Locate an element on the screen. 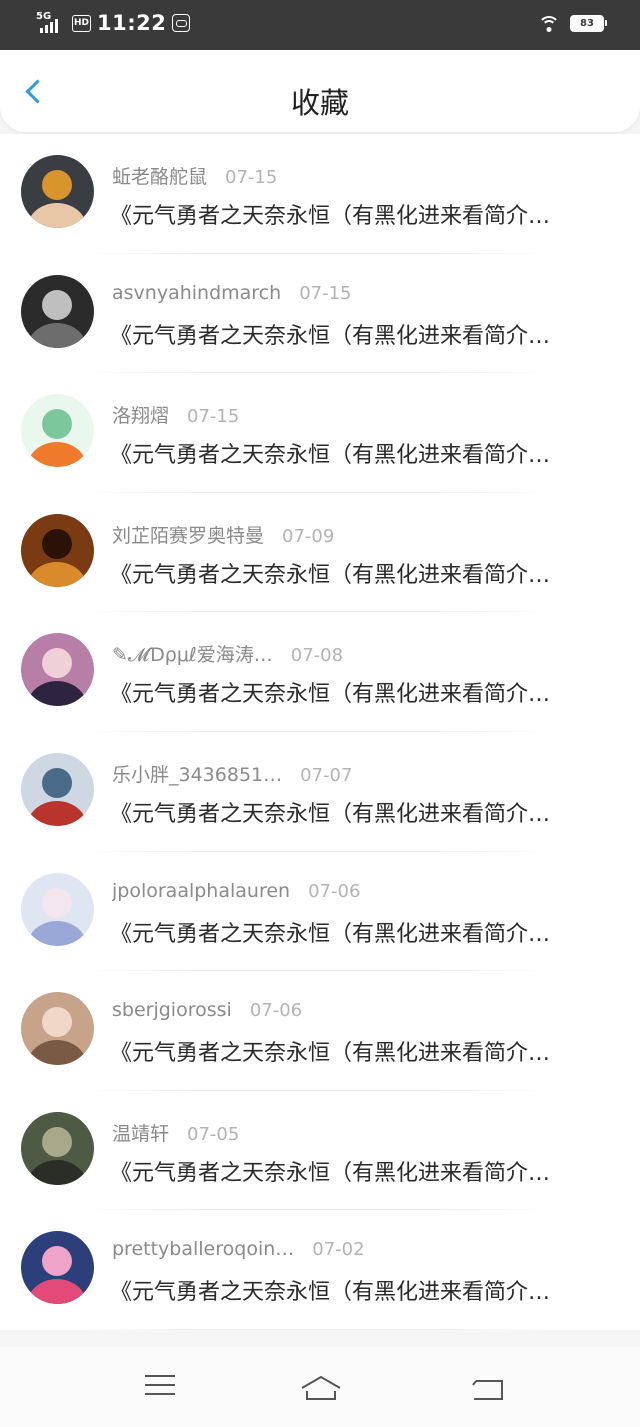  hd-icon: HD is located at coordinates (81, 23).